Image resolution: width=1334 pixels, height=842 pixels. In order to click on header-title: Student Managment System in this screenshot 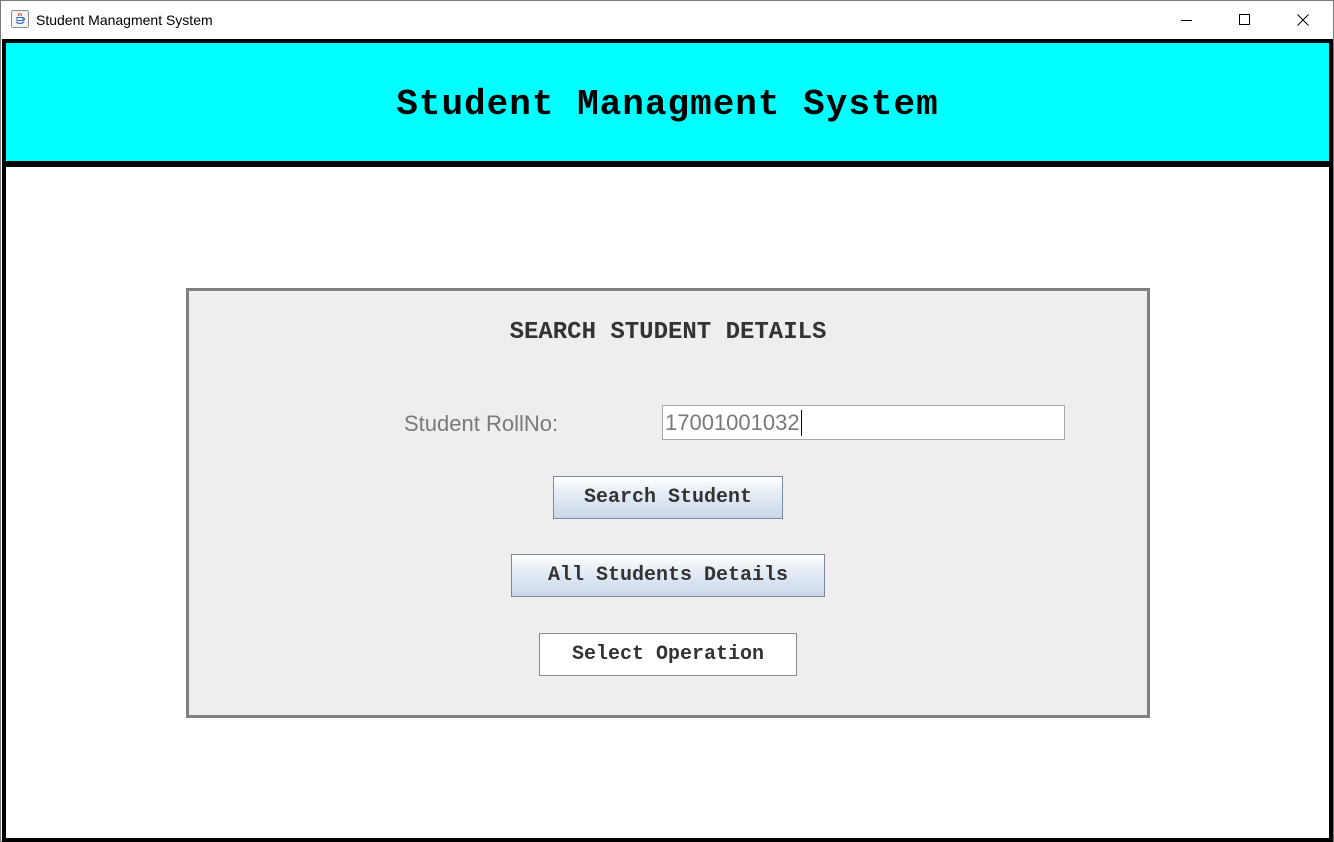, I will do `click(667, 104)`.